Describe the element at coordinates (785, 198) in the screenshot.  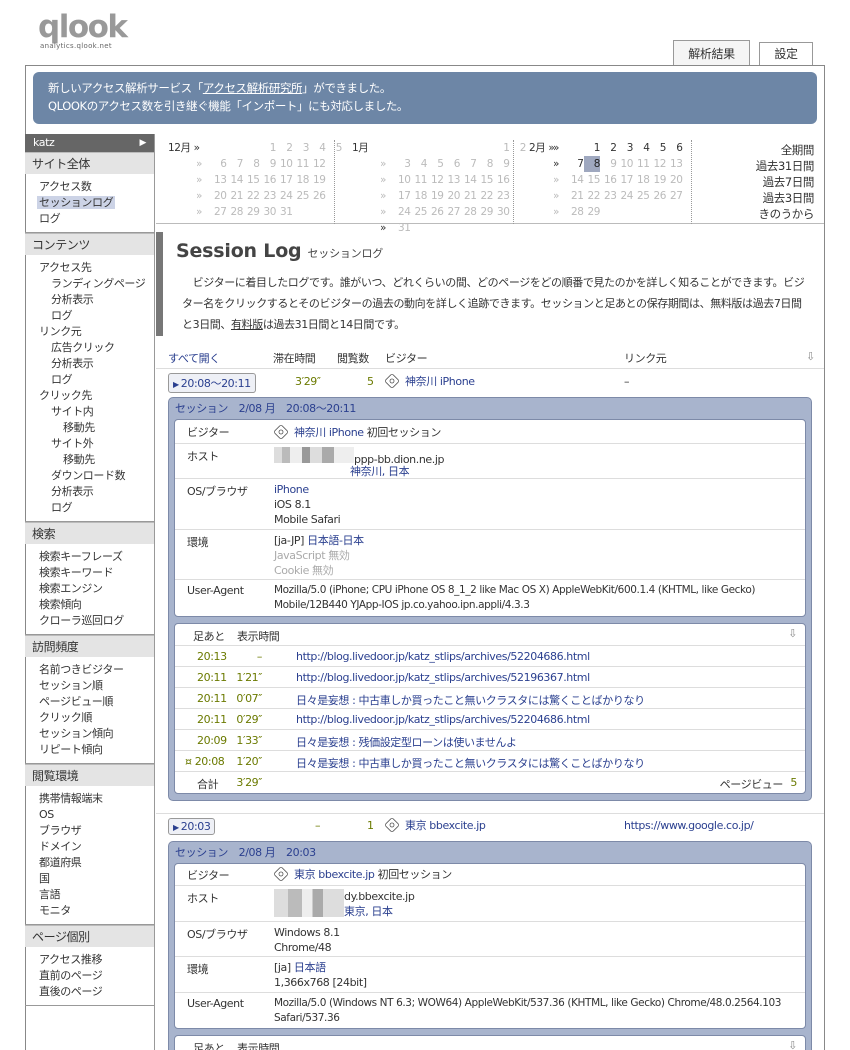
I see `range-3days: 過去3日間` at that location.